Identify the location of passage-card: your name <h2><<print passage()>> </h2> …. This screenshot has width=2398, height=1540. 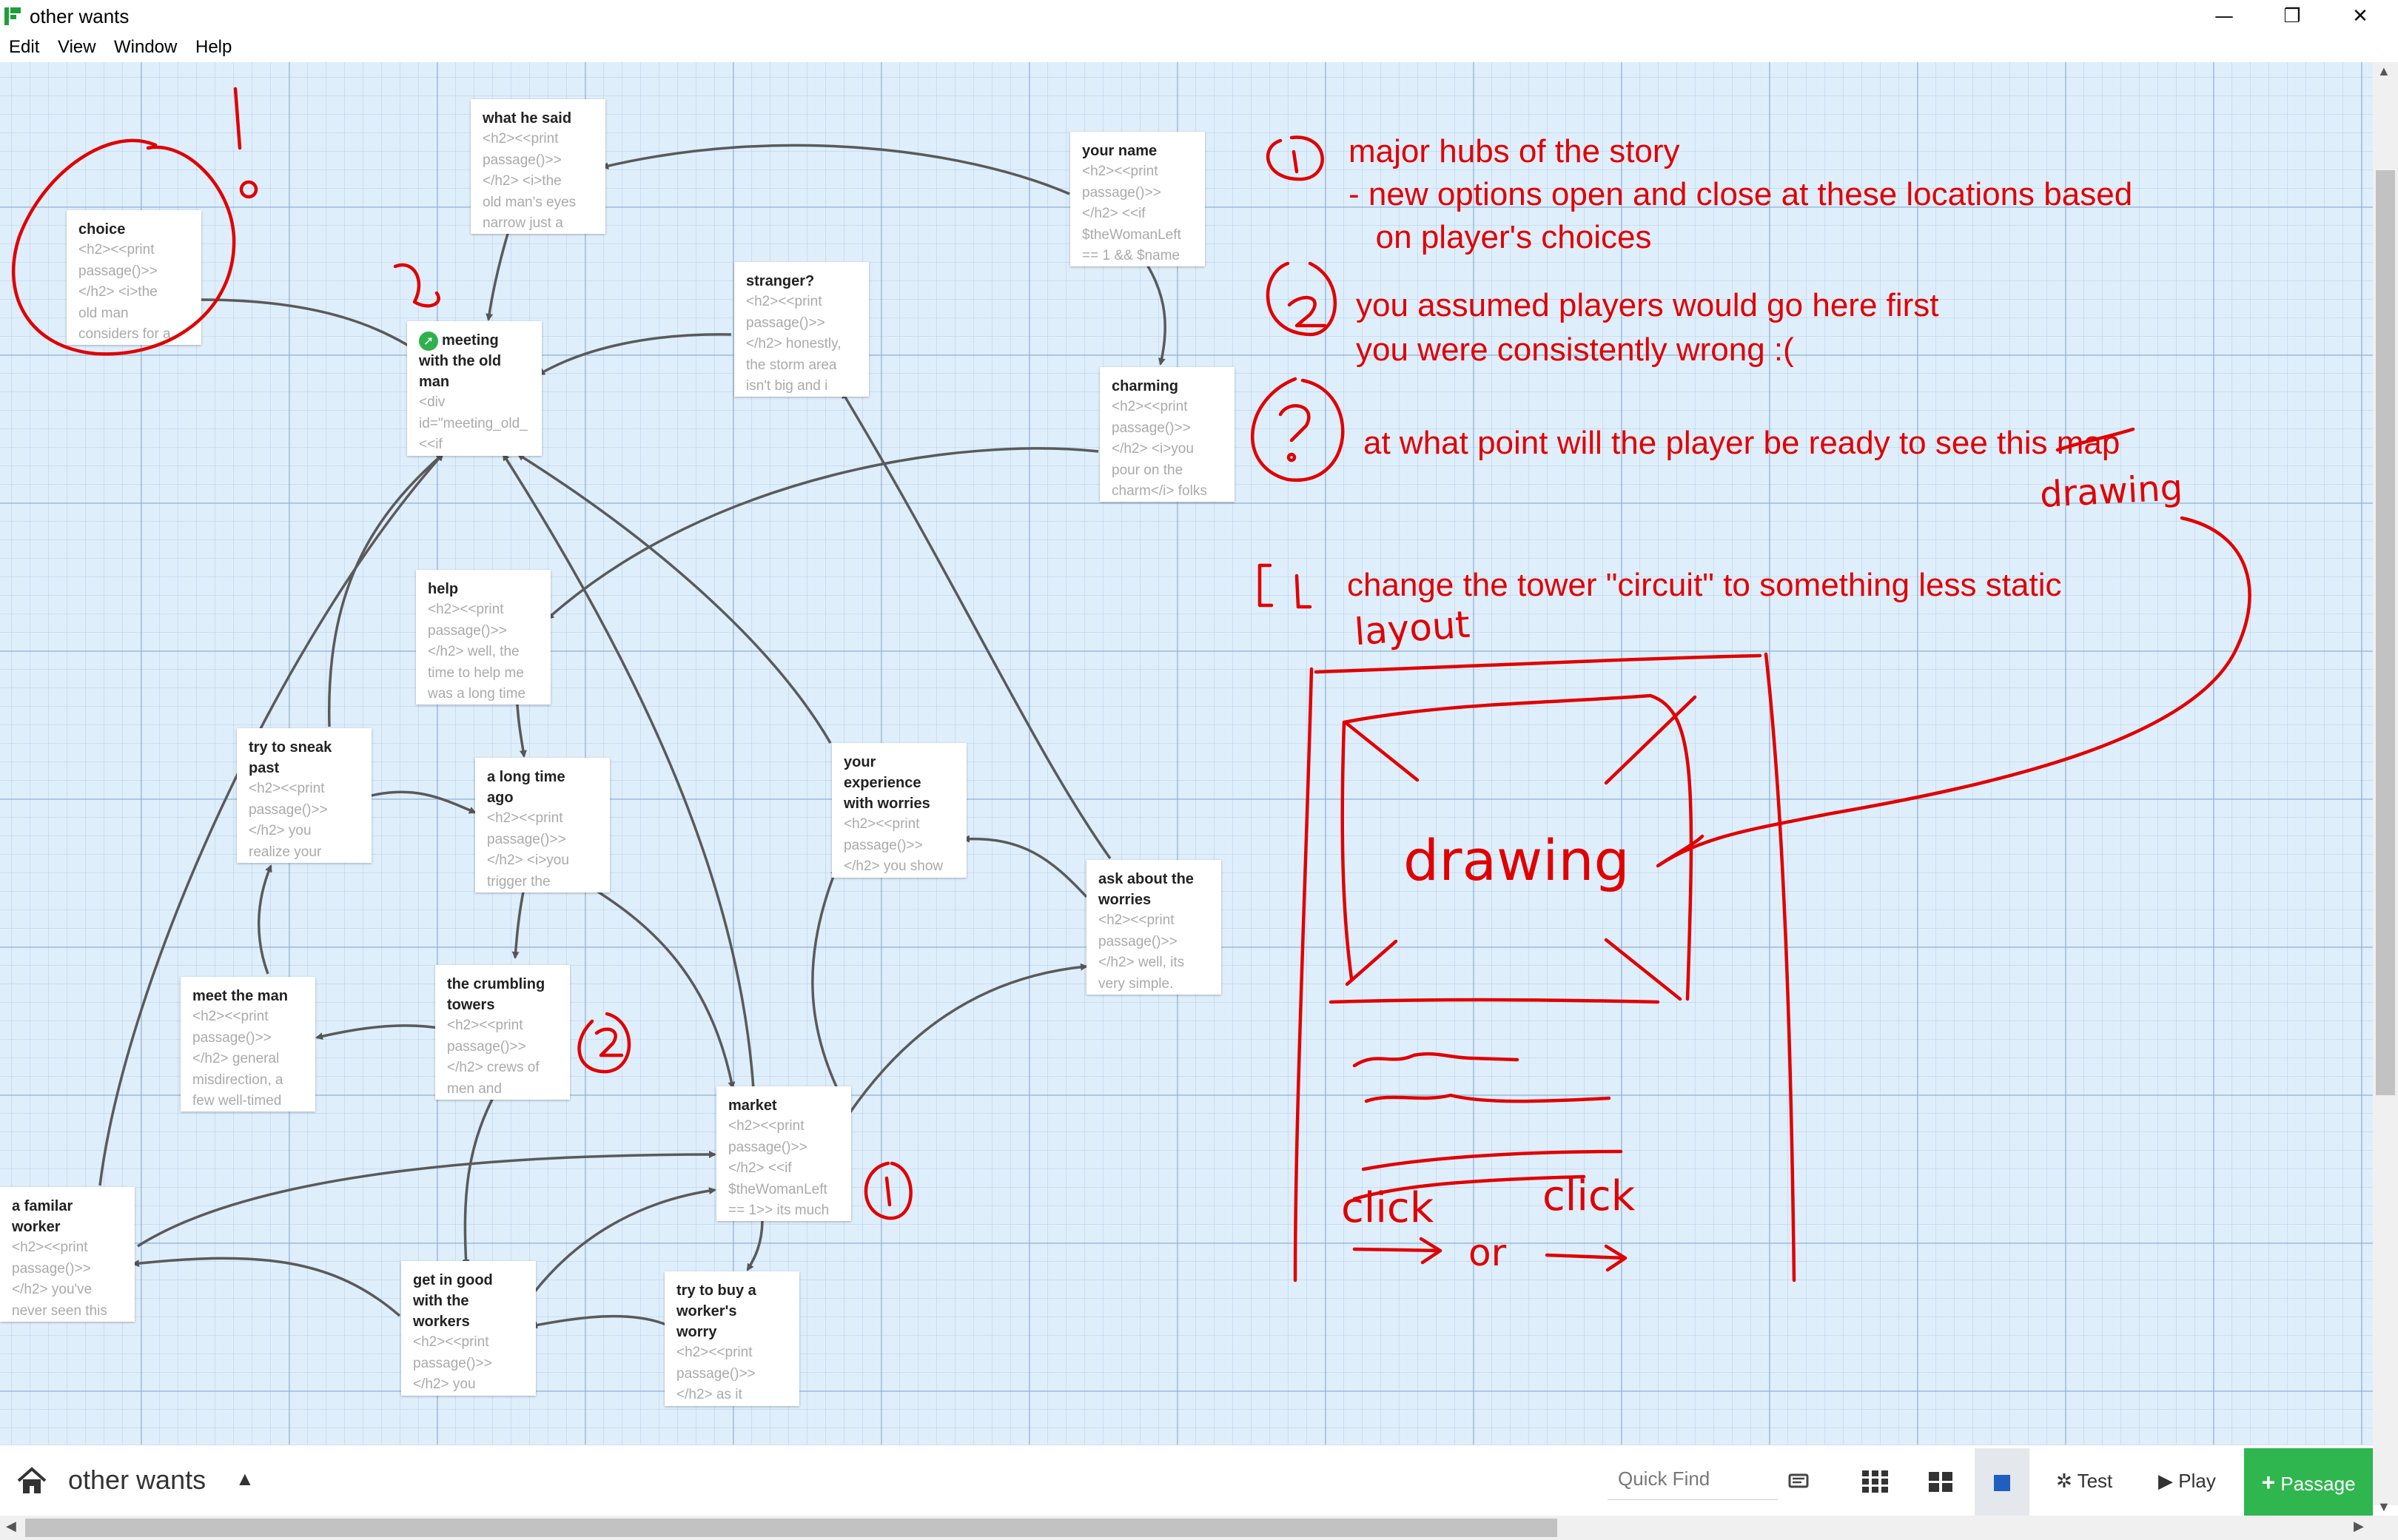
(1137, 199).